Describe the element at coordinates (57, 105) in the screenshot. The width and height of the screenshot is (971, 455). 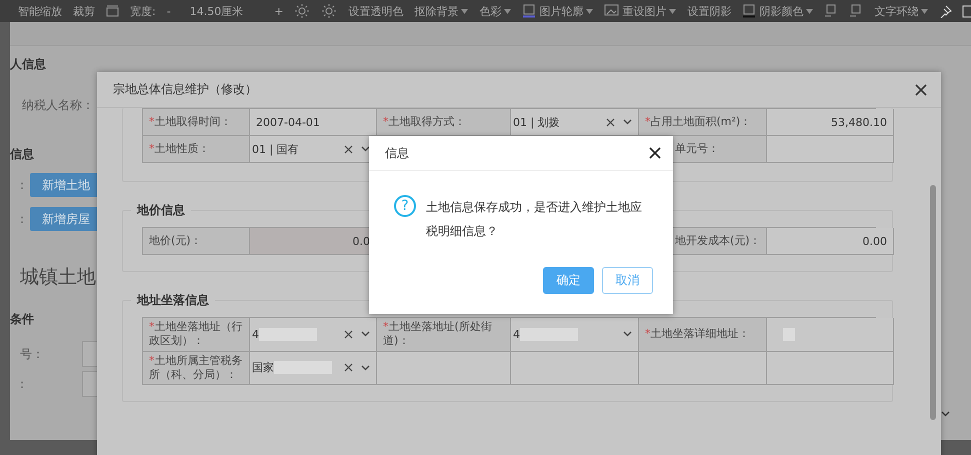
I see `field-label: 纳税人名称：` at that location.